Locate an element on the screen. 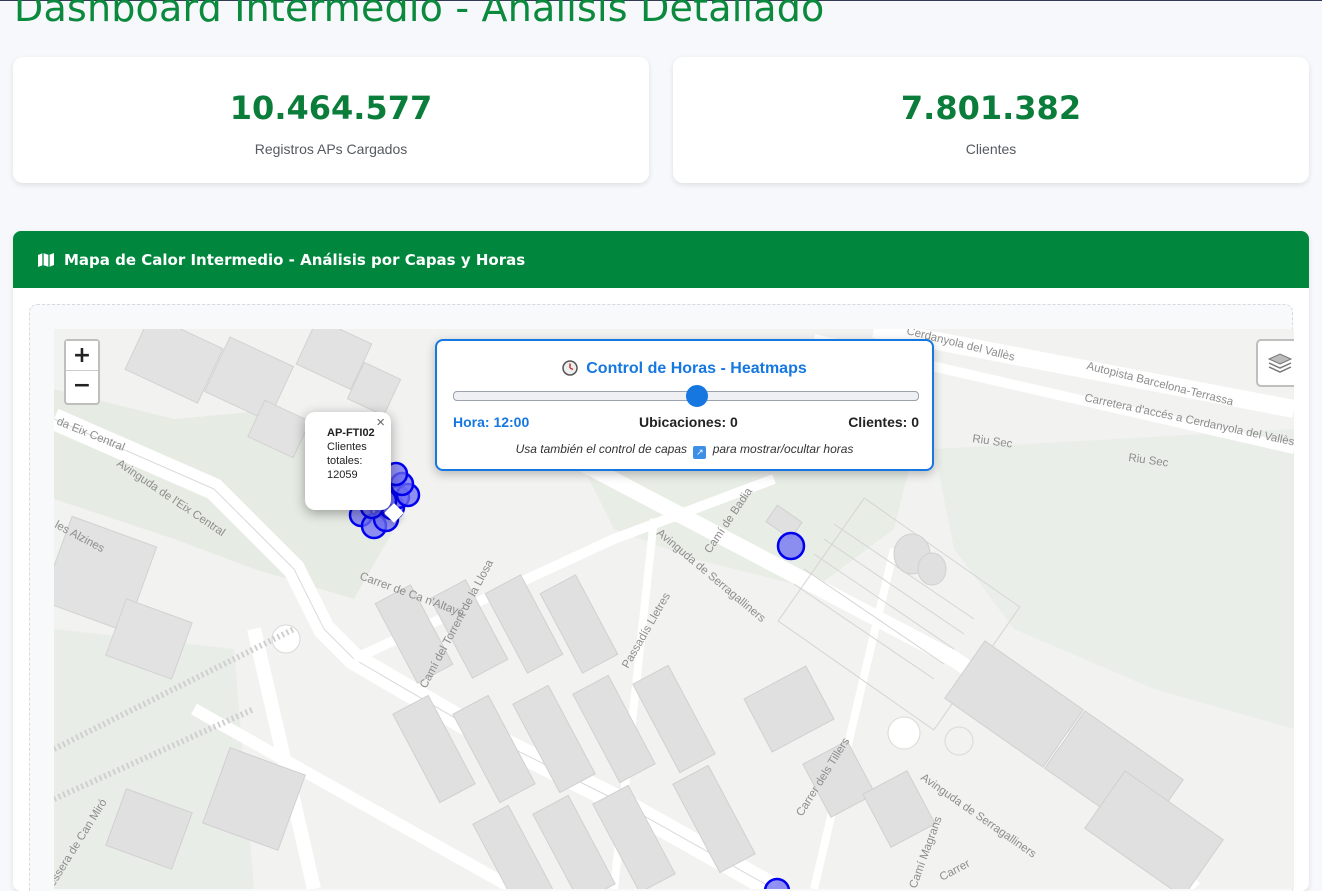 The width and height of the screenshot is (1322, 891). layers-control-button is located at coordinates (1275, 363).